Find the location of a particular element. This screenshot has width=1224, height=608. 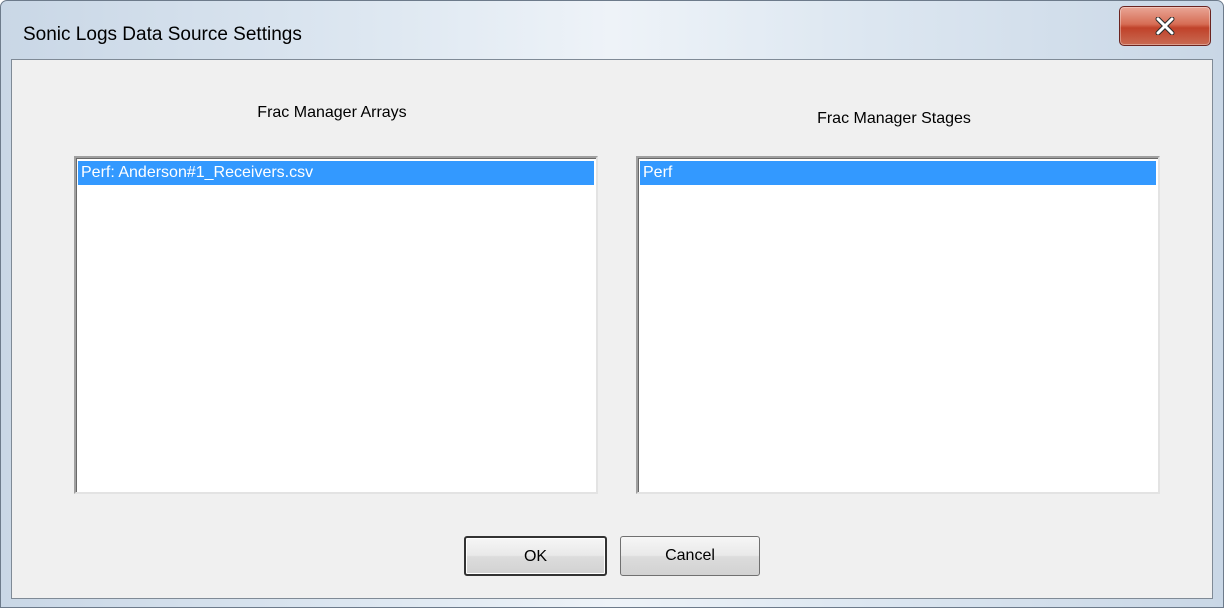

close-icon is located at coordinates (1165, 26).